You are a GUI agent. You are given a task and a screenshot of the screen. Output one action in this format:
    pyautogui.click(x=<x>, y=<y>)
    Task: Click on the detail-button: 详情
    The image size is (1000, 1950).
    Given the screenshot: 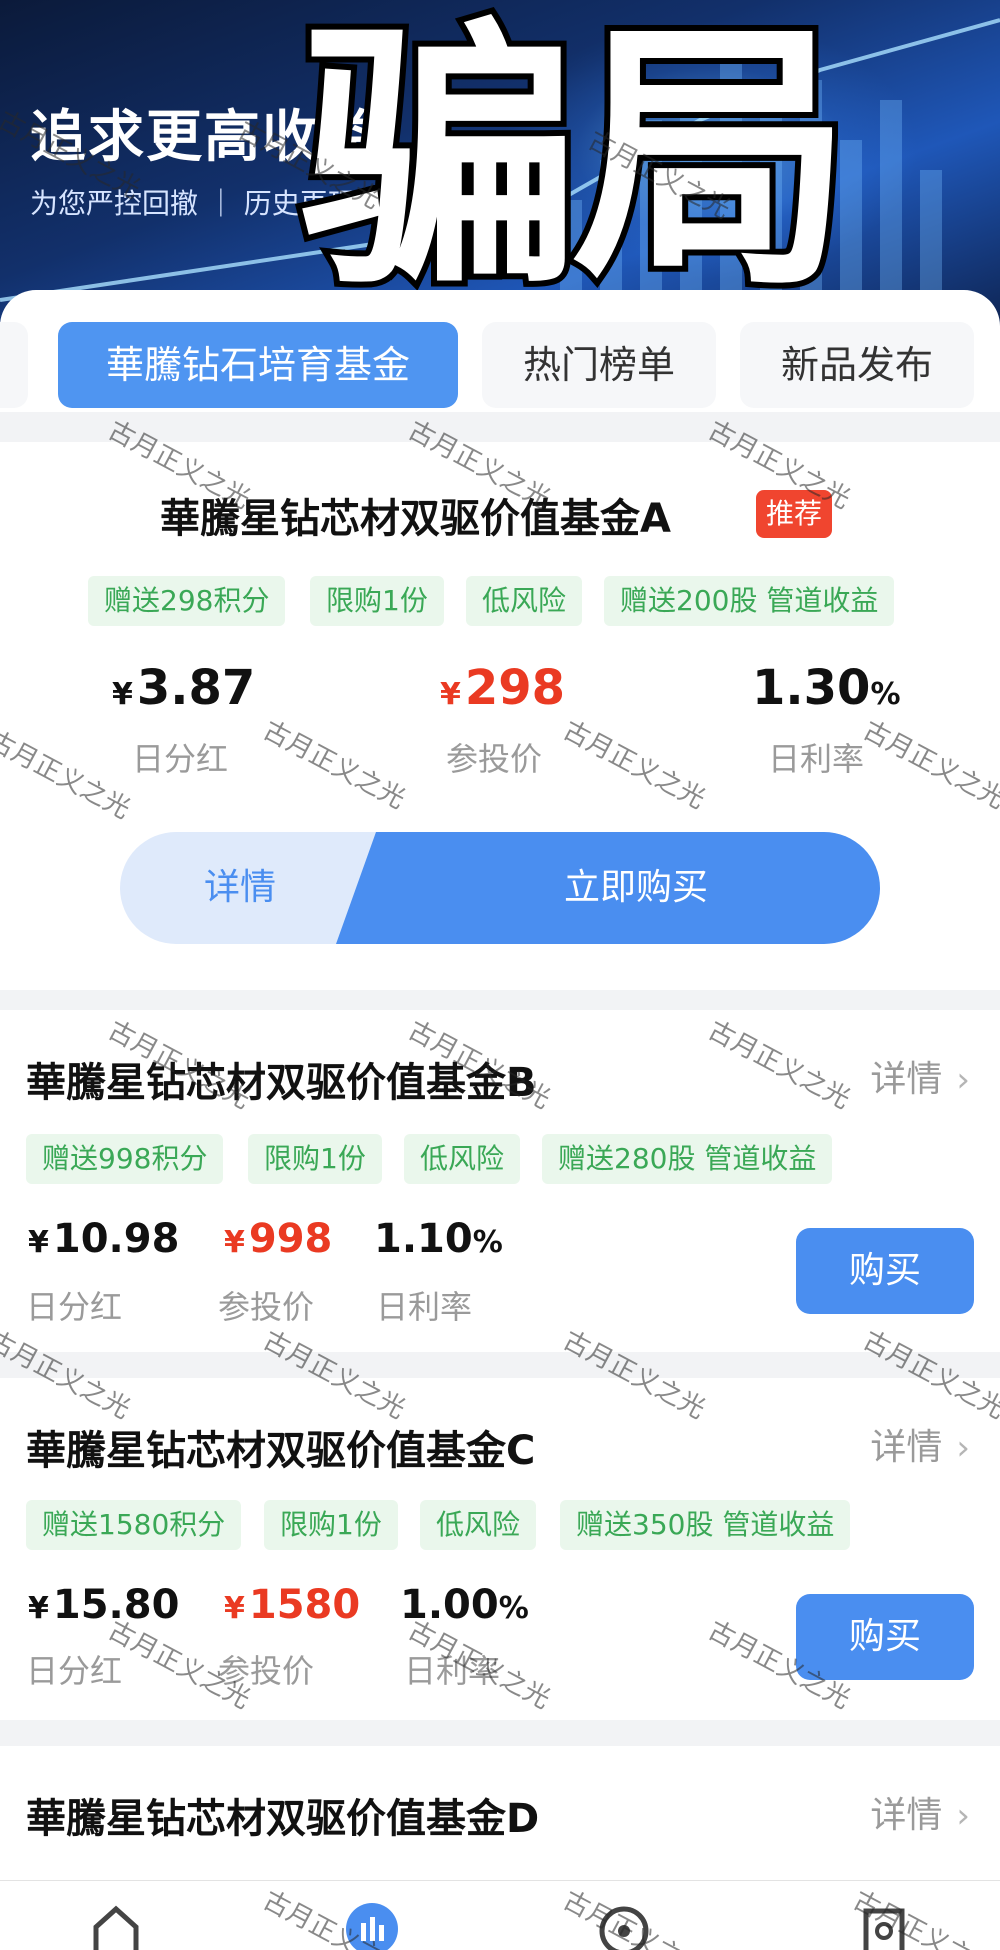 What is the action you would take?
    pyautogui.click(x=240, y=888)
    